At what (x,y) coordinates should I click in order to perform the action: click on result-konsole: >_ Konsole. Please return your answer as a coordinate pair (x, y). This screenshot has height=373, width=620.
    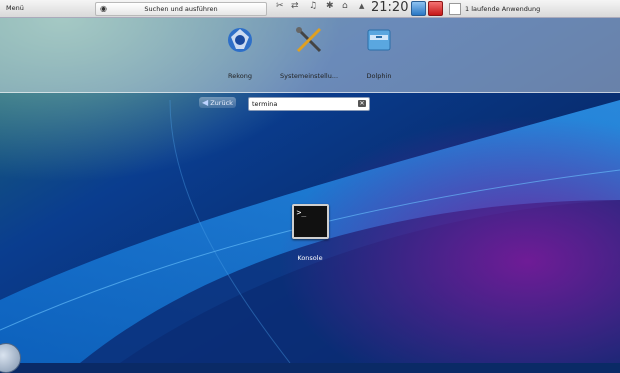
    Looking at the image, I should click on (310, 233).